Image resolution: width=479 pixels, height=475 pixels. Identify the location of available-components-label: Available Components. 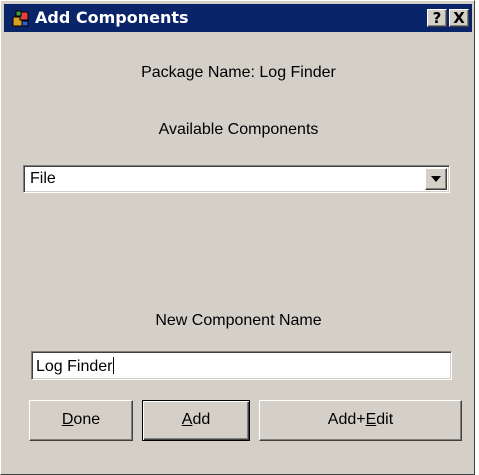
(238, 129).